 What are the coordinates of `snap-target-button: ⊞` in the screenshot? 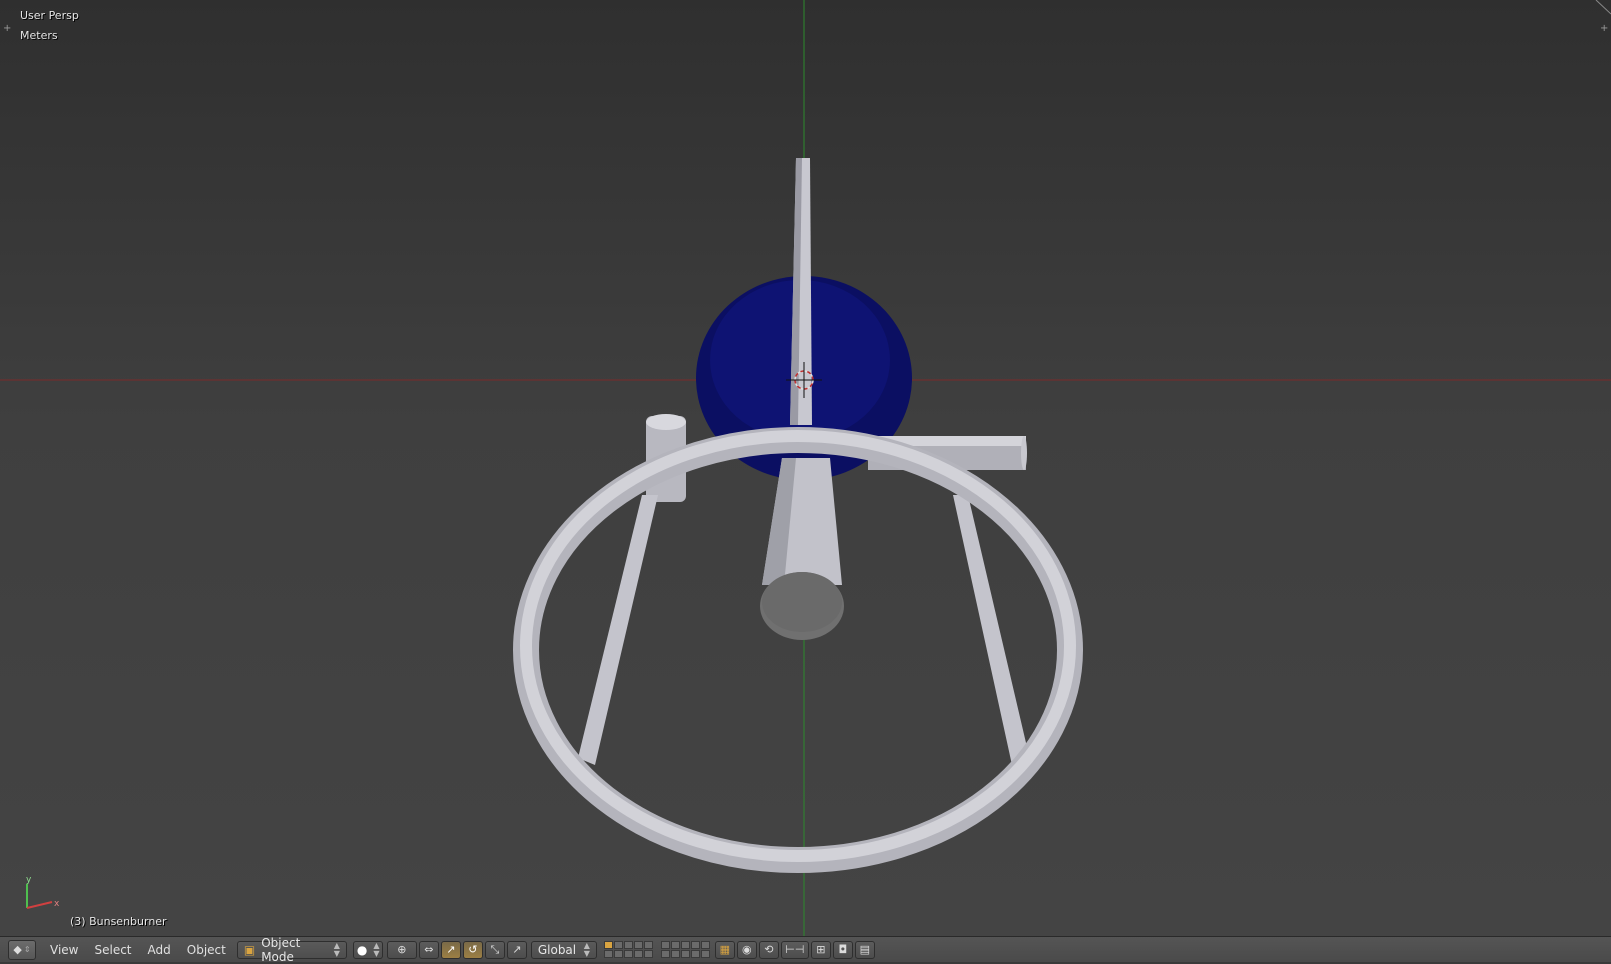 It's located at (820, 949).